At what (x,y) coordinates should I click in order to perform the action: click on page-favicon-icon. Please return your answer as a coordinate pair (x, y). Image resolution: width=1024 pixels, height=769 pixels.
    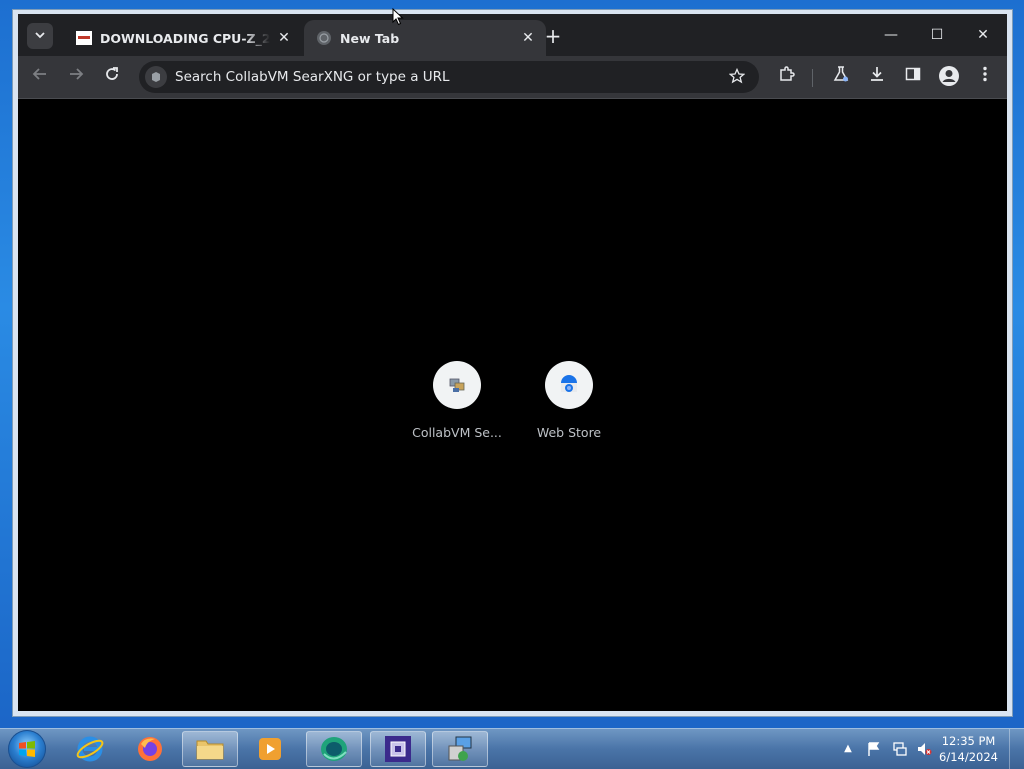
    Looking at the image, I should click on (84, 38).